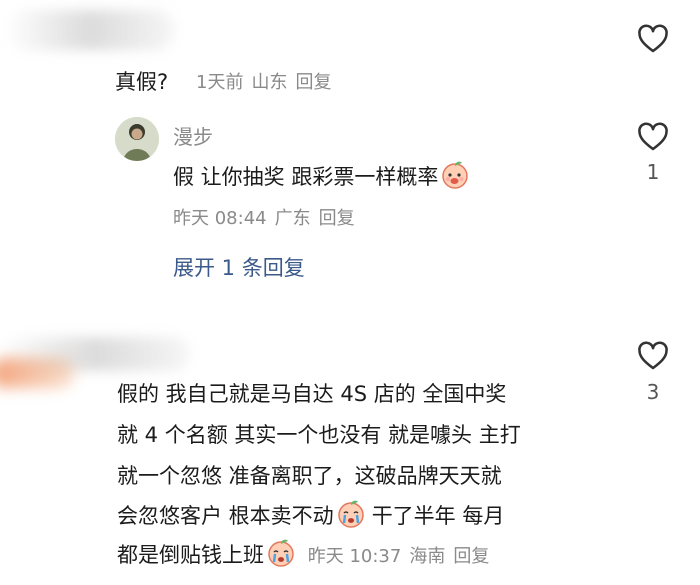 This screenshot has height=585, width=700. What do you see at coordinates (90, 30) in the screenshot?
I see `blurred-username` at bounding box center [90, 30].